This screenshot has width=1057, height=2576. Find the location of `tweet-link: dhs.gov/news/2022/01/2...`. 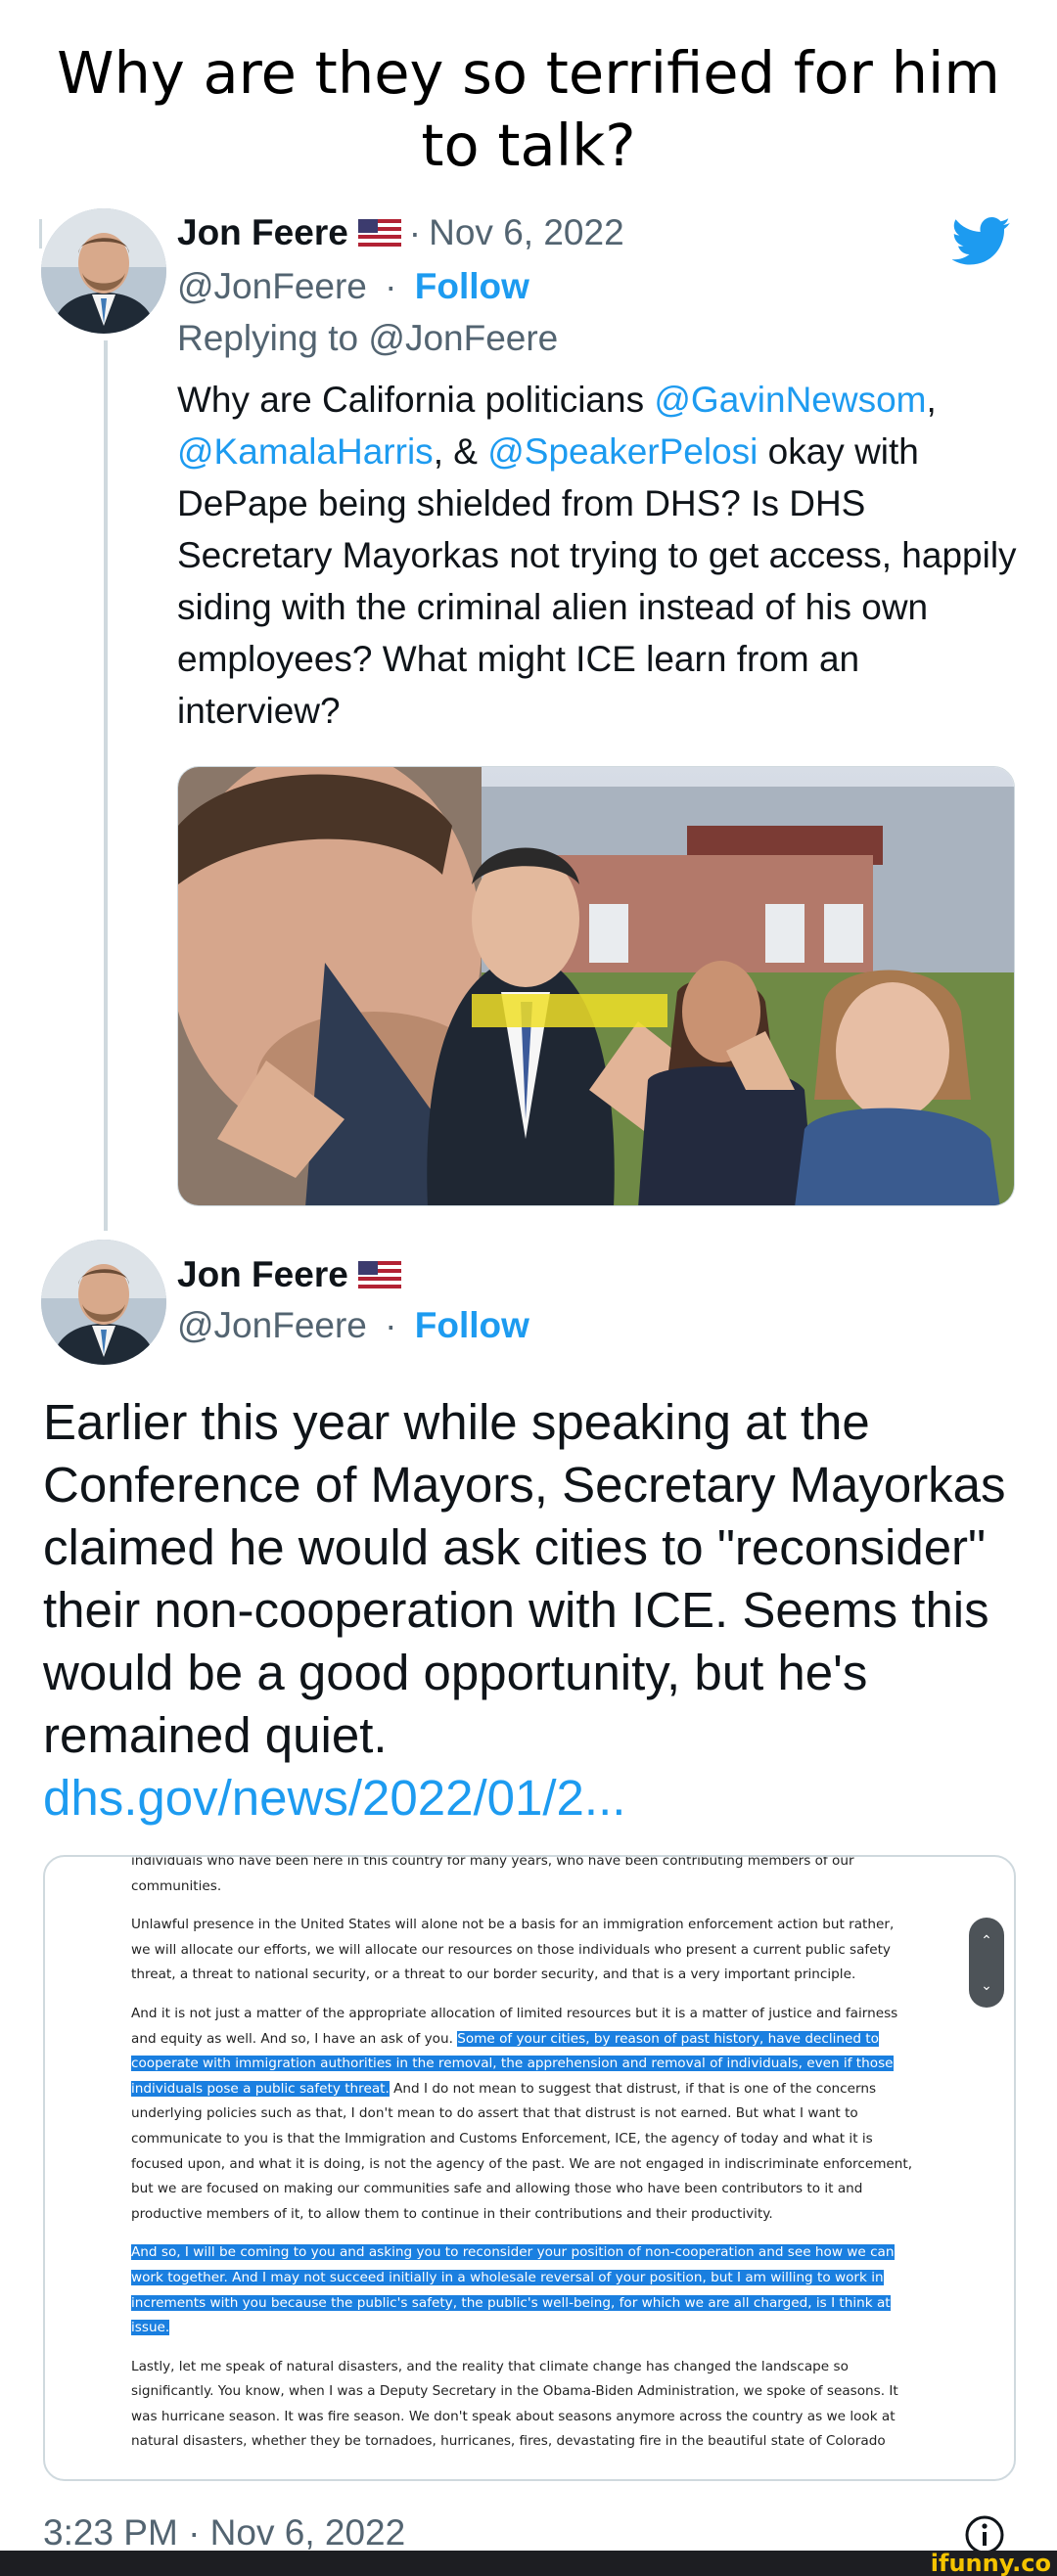

tweet-link: dhs.gov/news/2022/01/2... is located at coordinates (532, 1798).